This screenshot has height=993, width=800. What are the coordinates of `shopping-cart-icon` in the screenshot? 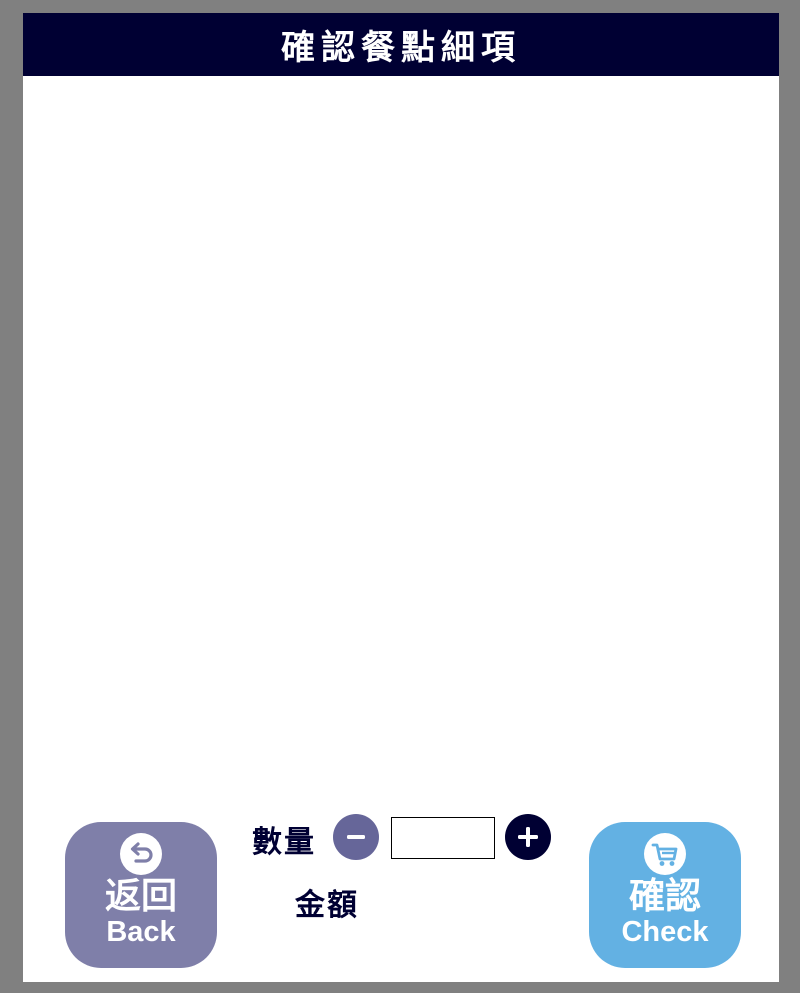 It's located at (665, 854).